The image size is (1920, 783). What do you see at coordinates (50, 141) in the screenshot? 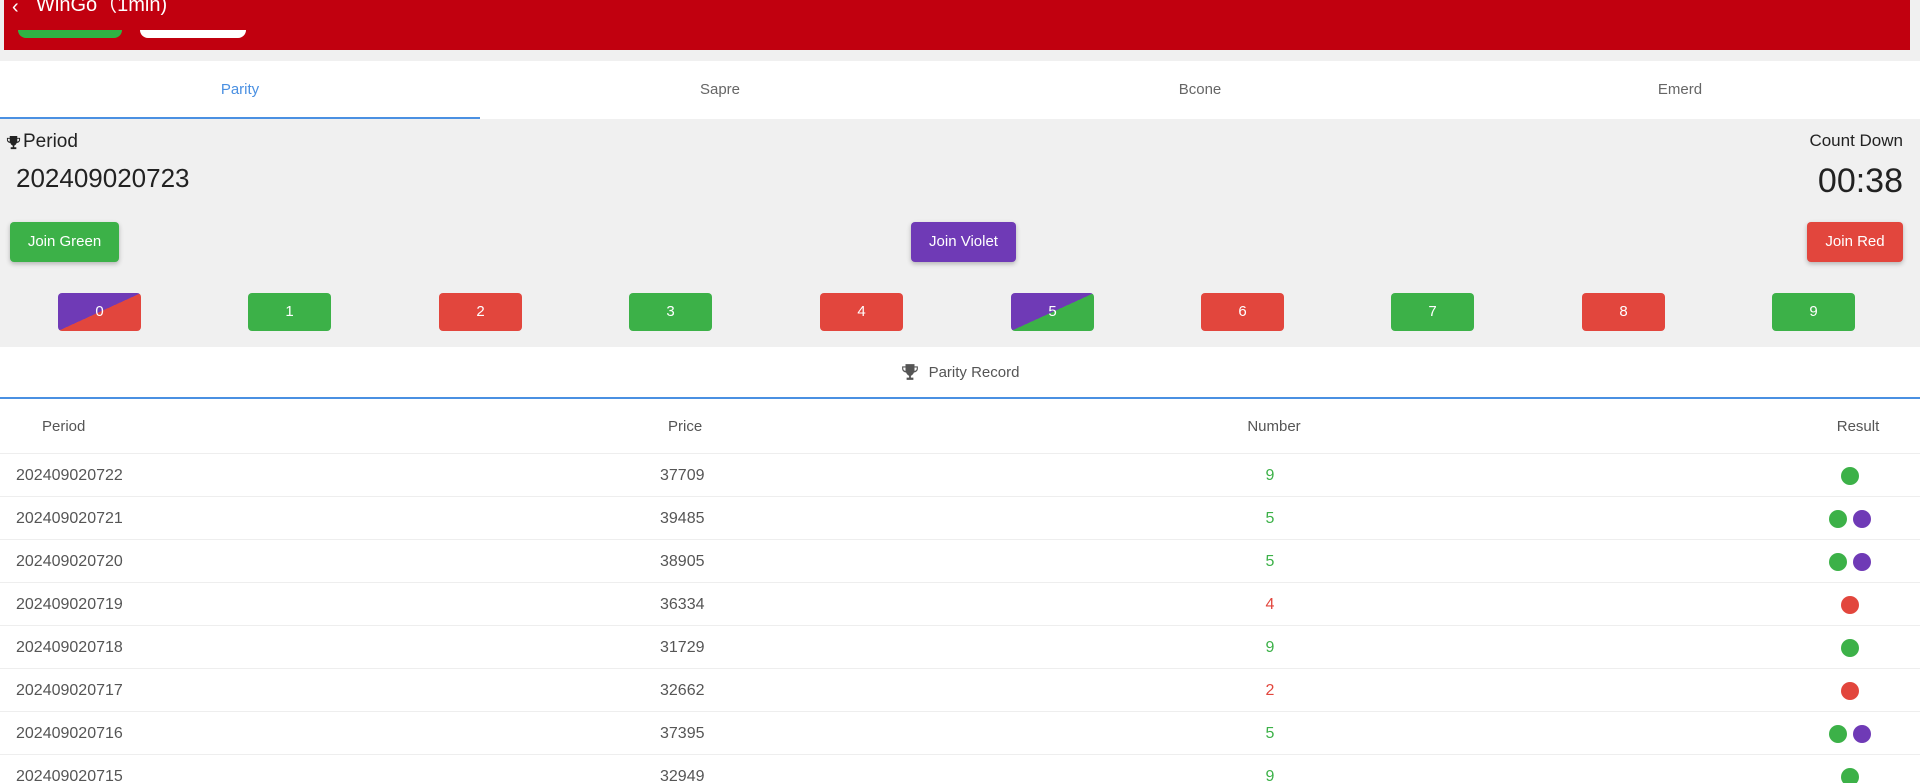
I see `period-label: Period` at bounding box center [50, 141].